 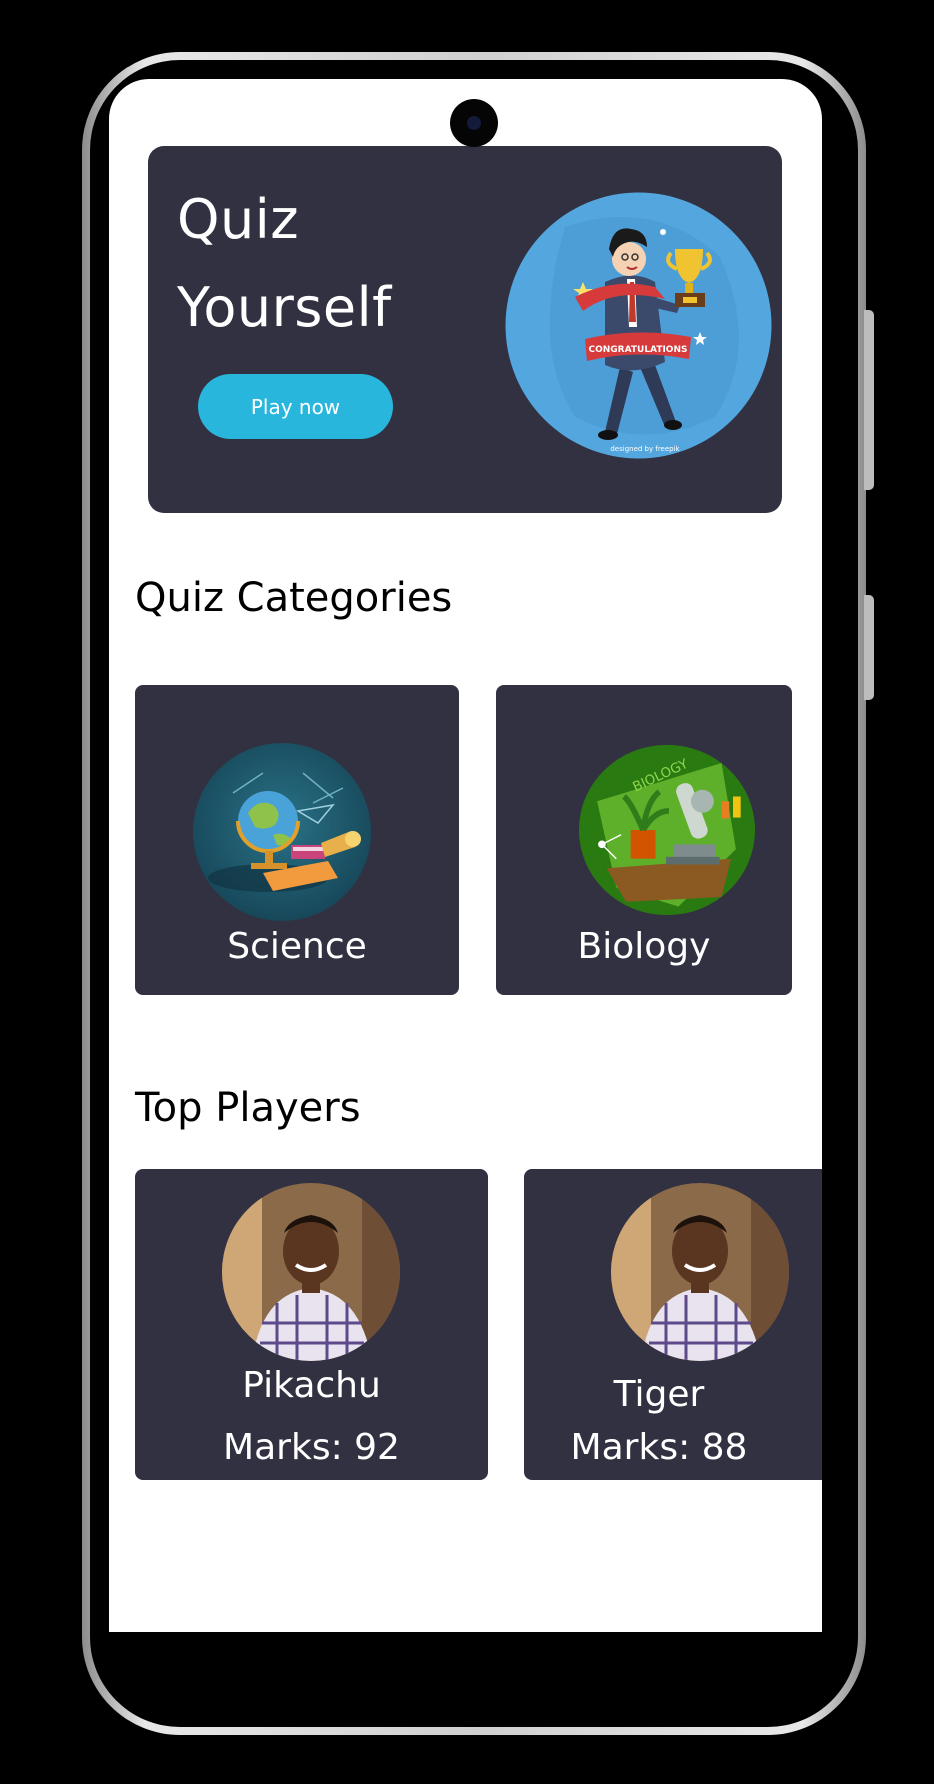 I want to click on player-marks: Marks: 92, so click(x=311, y=1447).